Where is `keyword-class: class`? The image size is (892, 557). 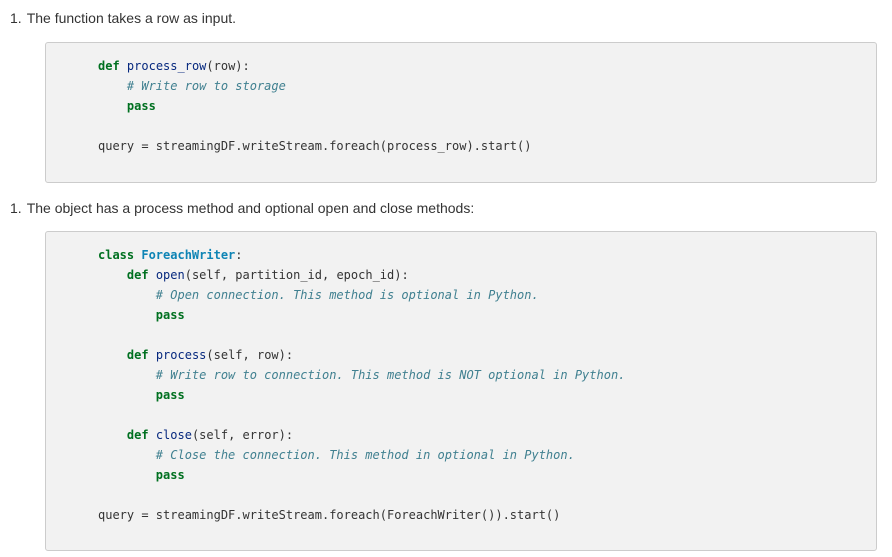 keyword-class: class is located at coordinates (116, 255).